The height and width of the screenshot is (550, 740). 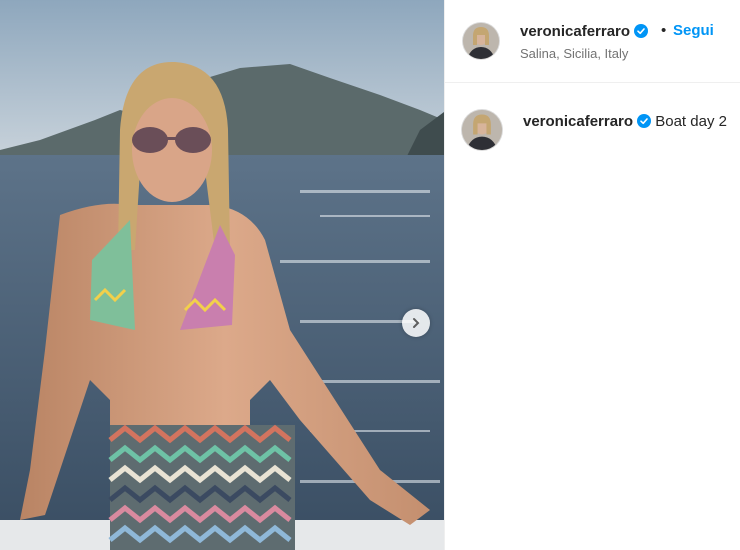 What do you see at coordinates (693, 30) in the screenshot?
I see `follow-button: Segui` at bounding box center [693, 30].